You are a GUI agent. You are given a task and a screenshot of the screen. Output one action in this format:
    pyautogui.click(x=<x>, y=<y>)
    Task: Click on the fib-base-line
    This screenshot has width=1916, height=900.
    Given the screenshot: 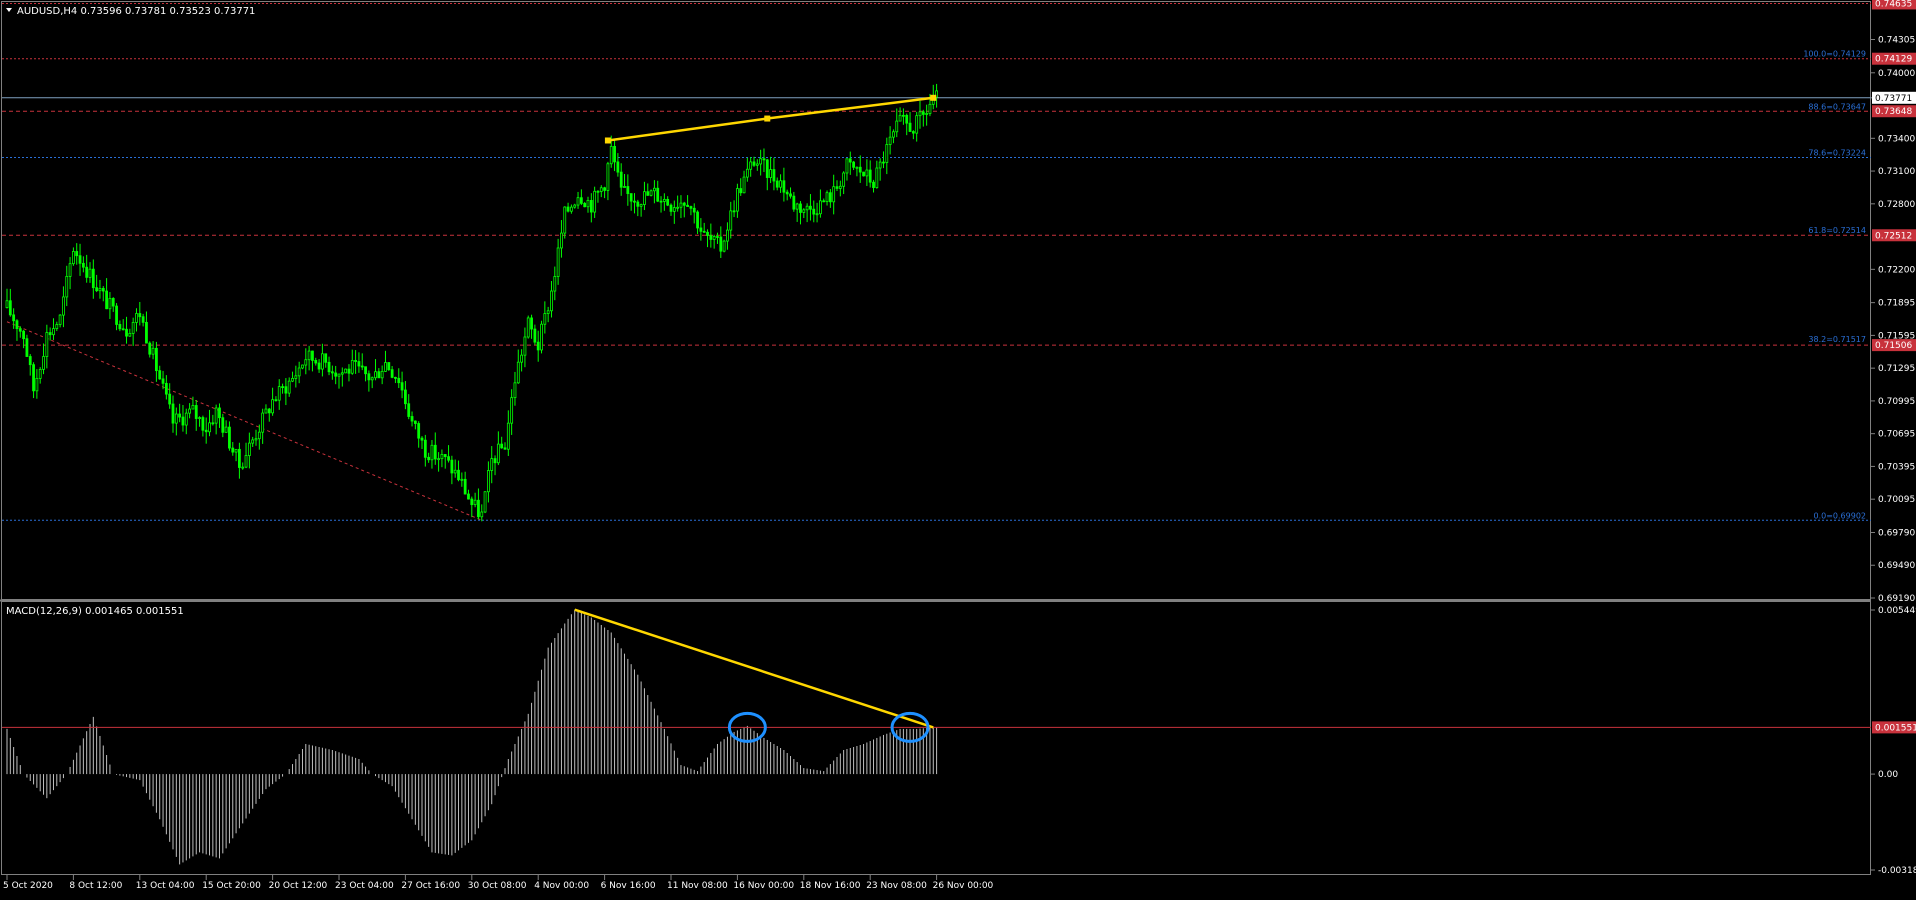 What is the action you would take?
    pyautogui.click(x=244, y=421)
    